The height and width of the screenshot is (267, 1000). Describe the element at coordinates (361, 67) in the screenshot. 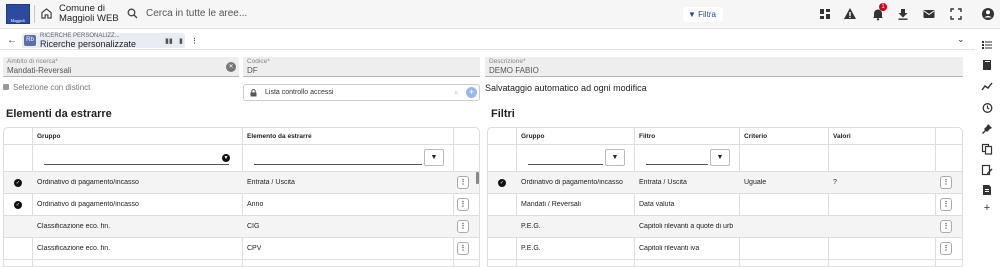

I see `codice-field: Codice* DF` at that location.